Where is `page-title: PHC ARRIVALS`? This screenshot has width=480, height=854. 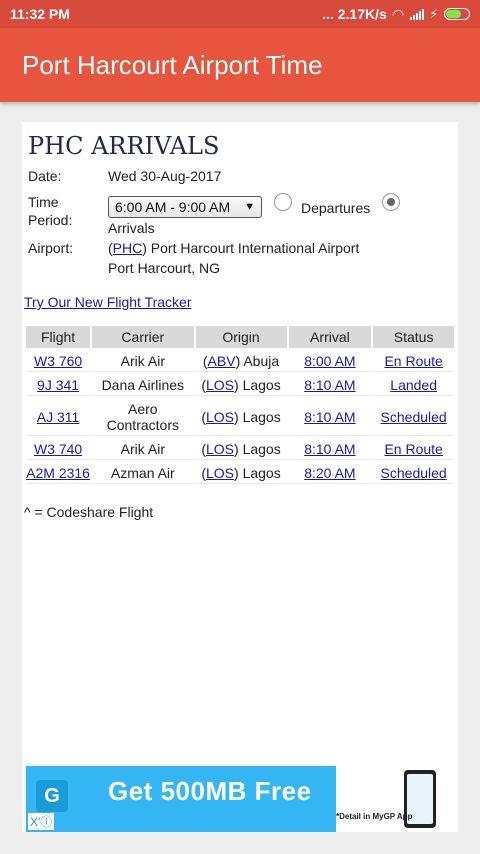
page-title: PHC ARRIVALS is located at coordinates (124, 146).